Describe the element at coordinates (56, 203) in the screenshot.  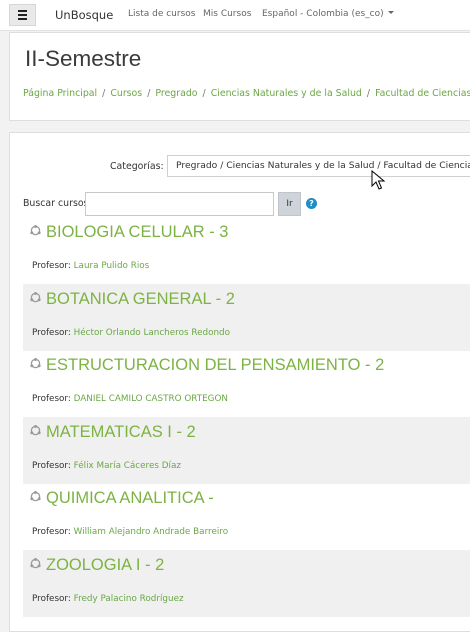
I see `search-label: Buscar cursos` at that location.